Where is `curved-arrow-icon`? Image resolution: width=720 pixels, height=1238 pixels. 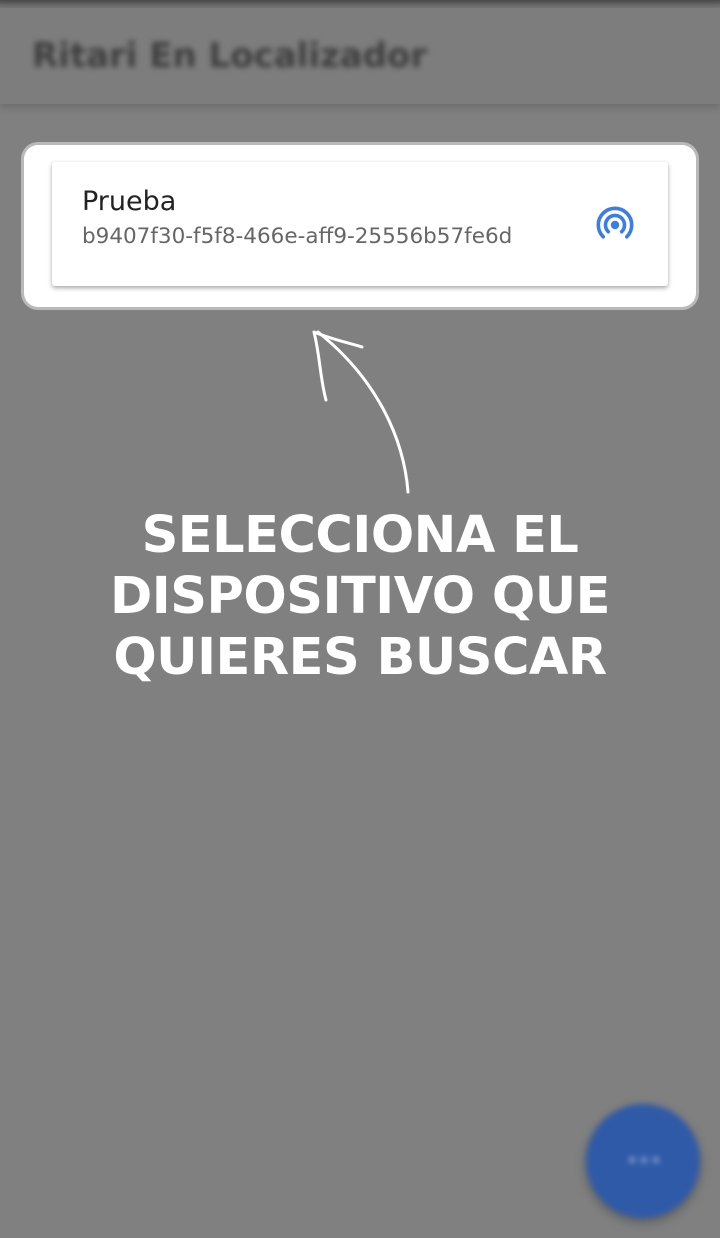 curved-arrow-icon is located at coordinates (361, 412).